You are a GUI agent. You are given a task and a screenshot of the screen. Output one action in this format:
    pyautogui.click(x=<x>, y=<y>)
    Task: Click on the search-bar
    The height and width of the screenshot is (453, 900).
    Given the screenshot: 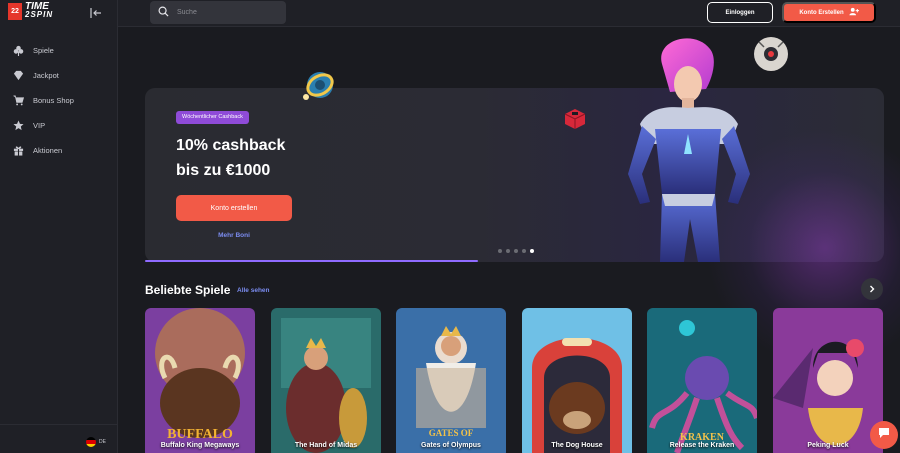 What is the action you would take?
    pyautogui.click(x=218, y=12)
    